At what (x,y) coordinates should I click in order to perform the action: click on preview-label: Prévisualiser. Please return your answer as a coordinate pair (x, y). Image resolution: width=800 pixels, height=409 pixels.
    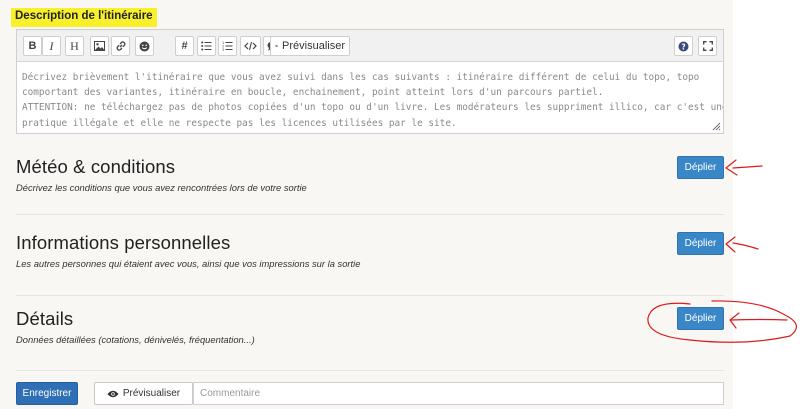
    Looking at the image, I should click on (151, 393).